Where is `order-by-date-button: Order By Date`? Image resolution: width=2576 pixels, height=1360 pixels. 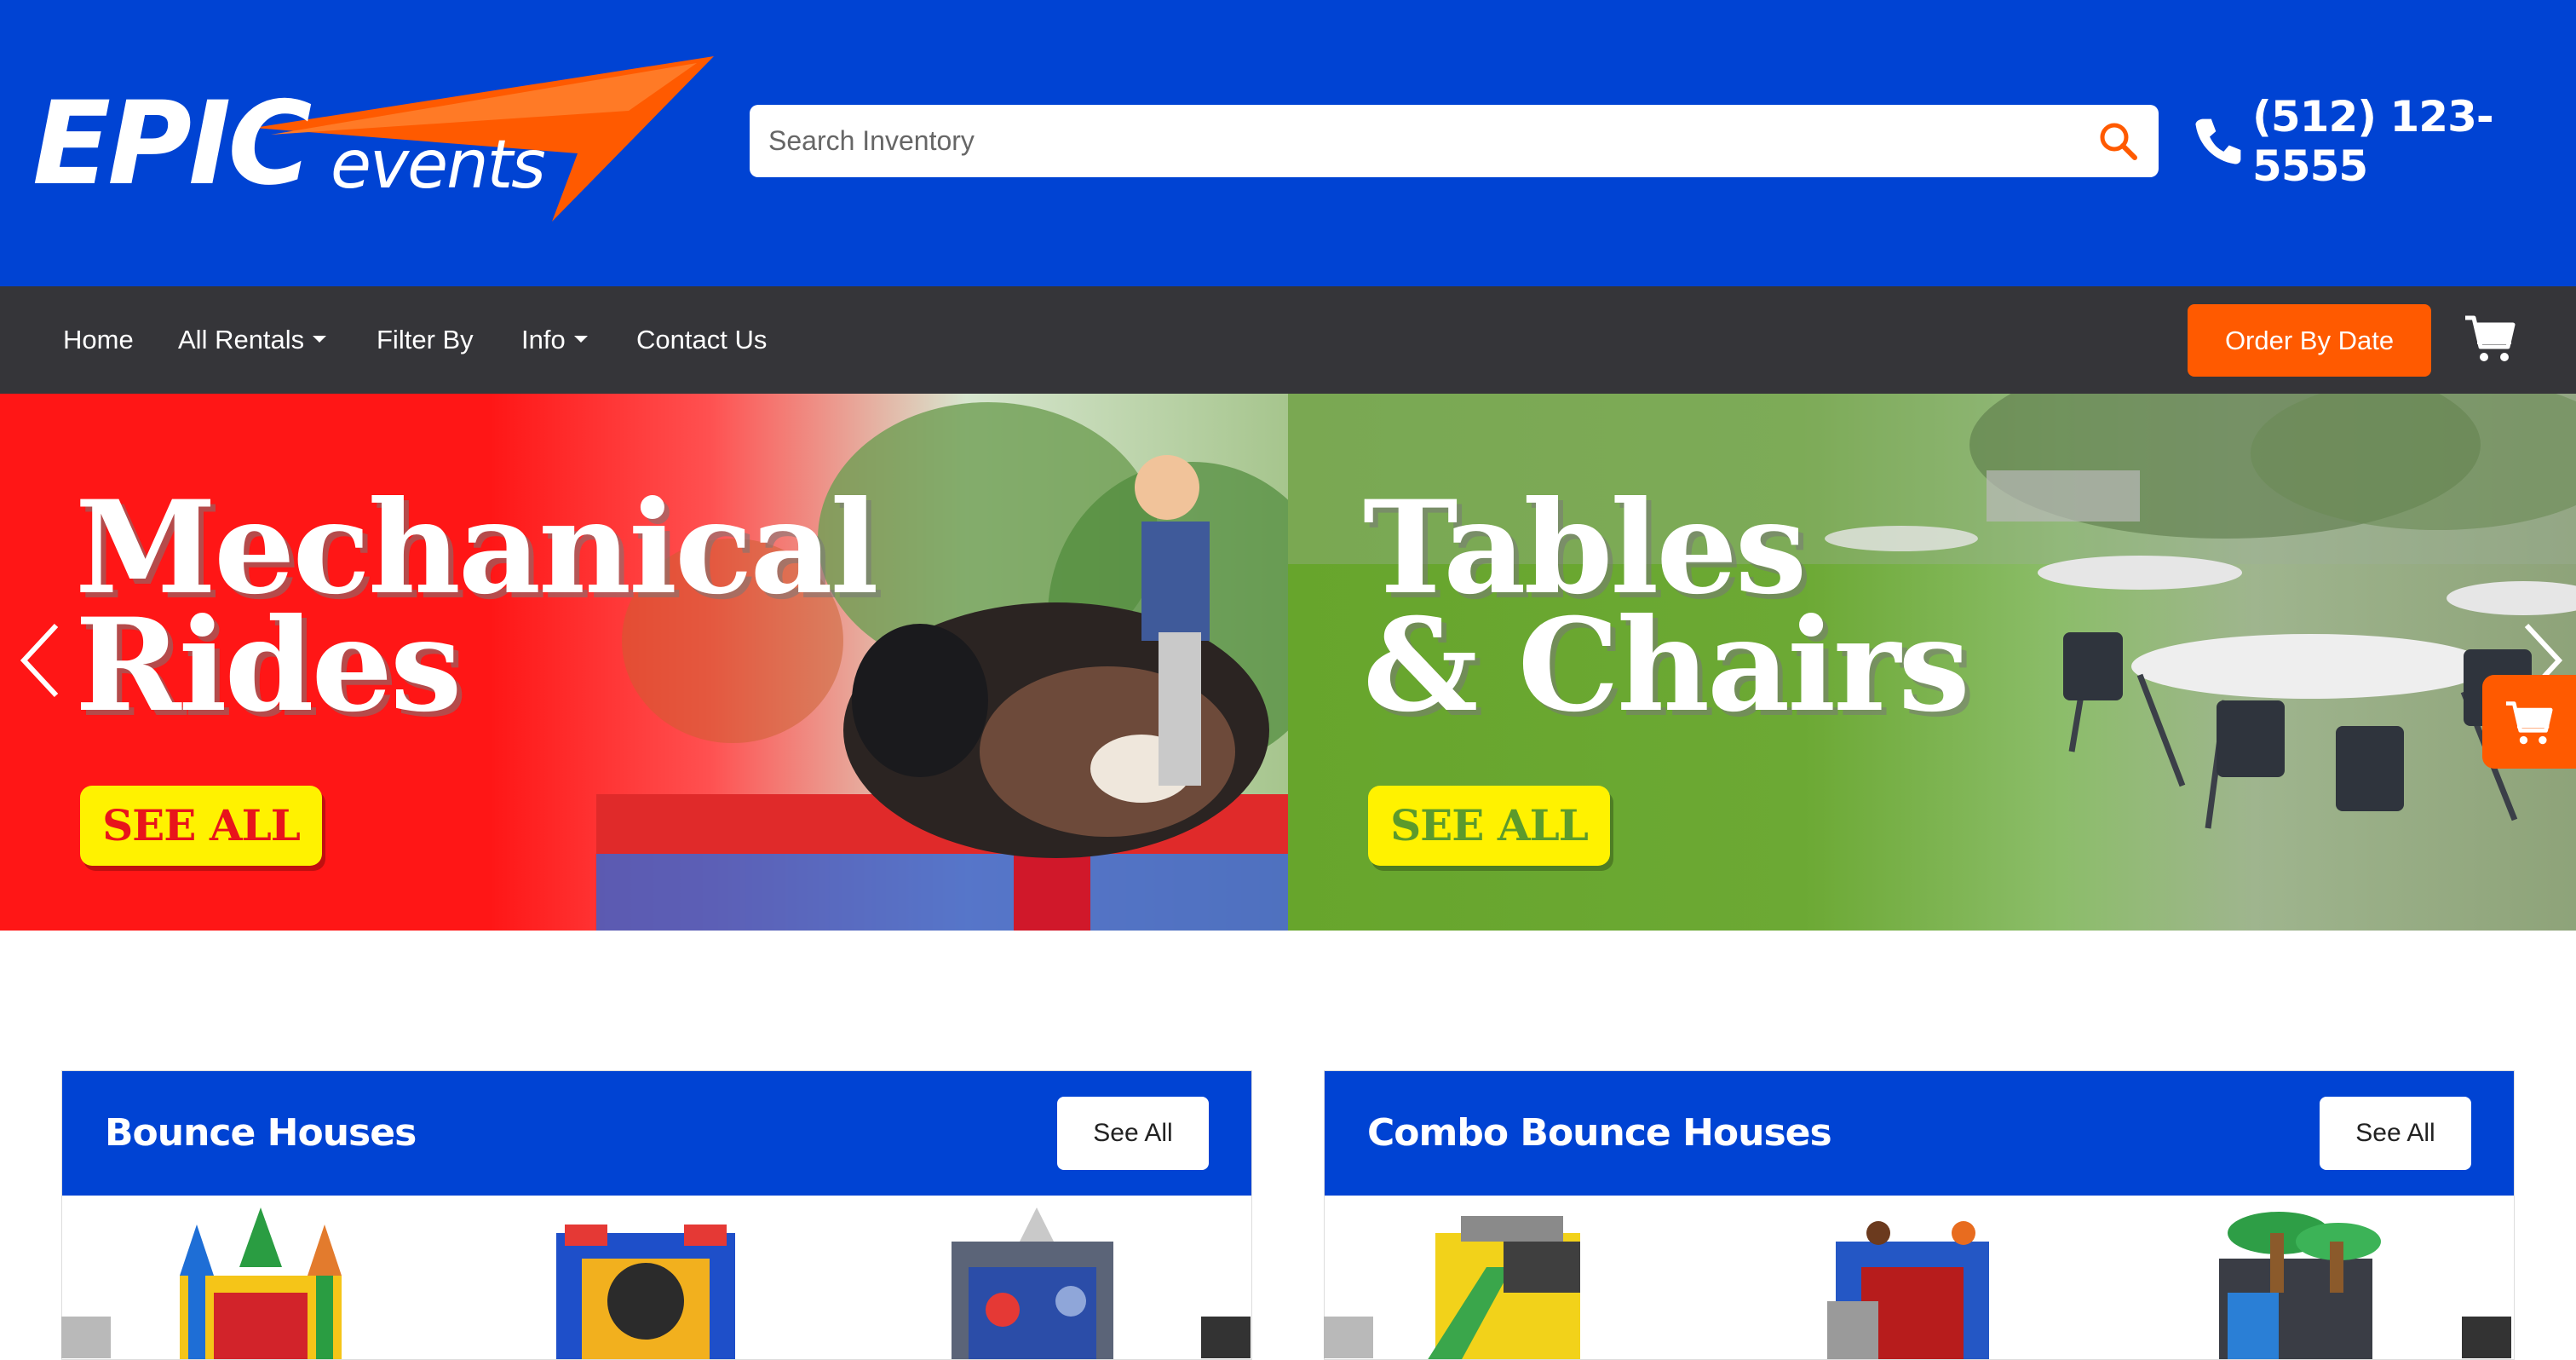
order-by-date-button: Order By Date is located at coordinates (2309, 340).